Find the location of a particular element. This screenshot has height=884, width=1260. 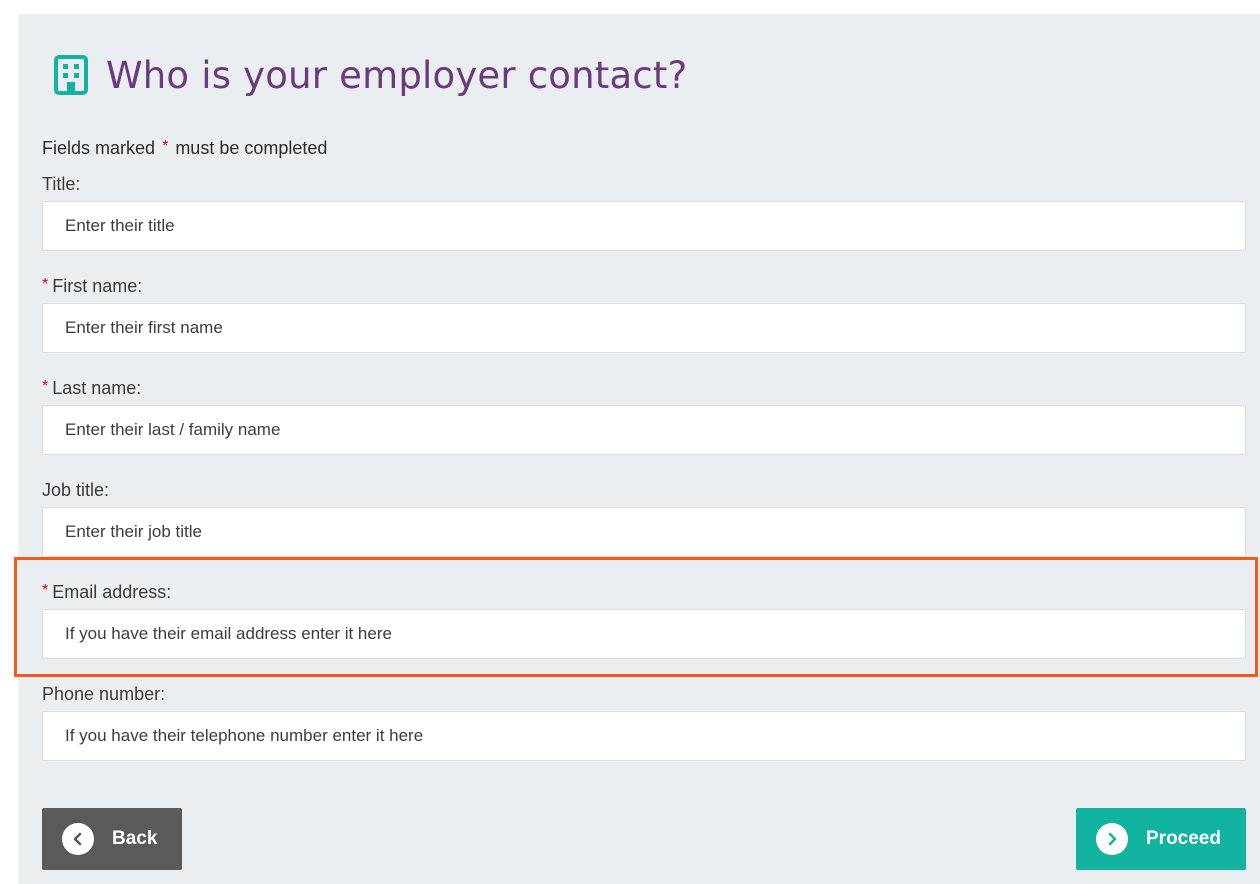

title-label: Title: is located at coordinates (61, 184).